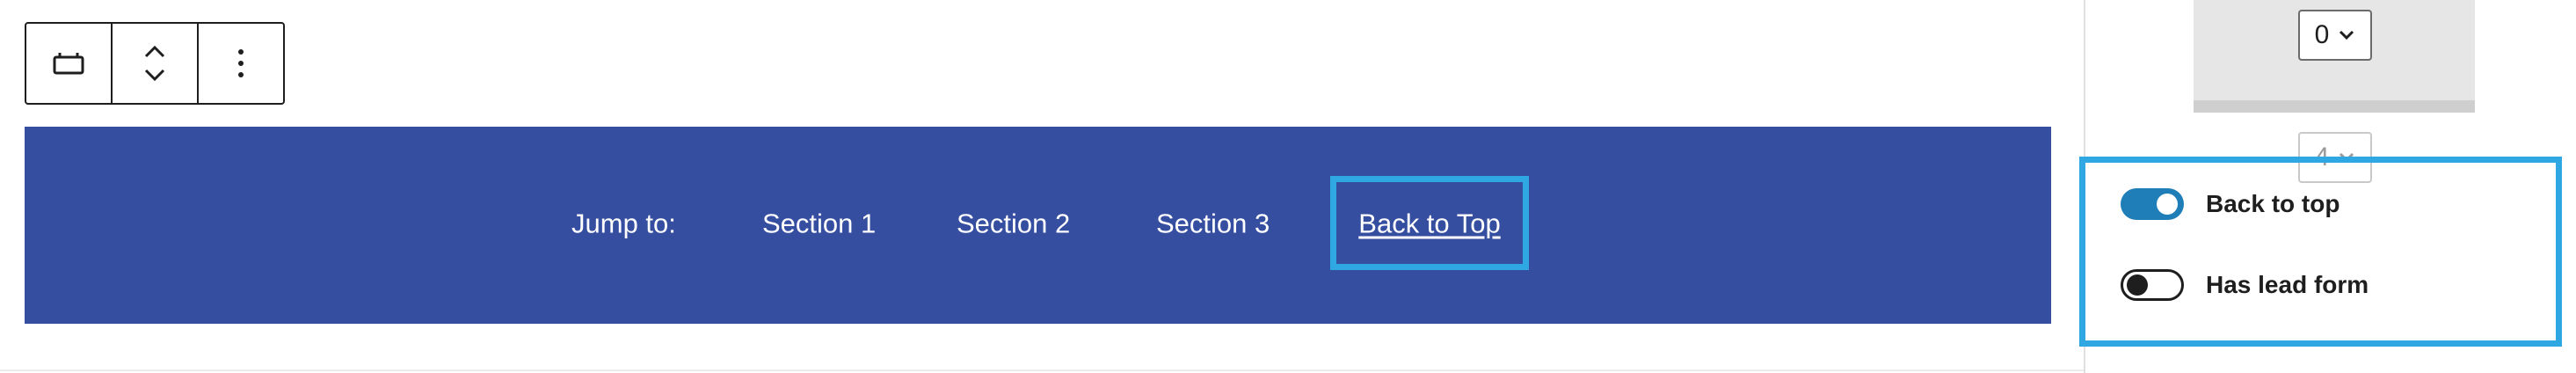 This screenshot has width=2576, height=373. Describe the element at coordinates (623, 224) in the screenshot. I see `jump-to-label: Jump to:` at that location.